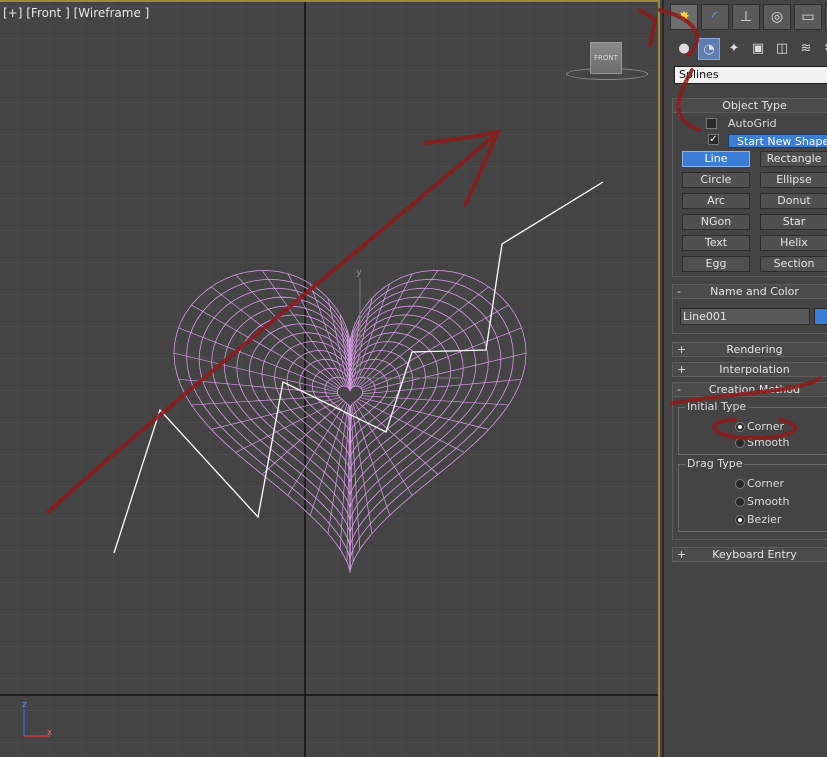 This screenshot has height=757, width=827. I want to click on drag-bezier-option: Bezier, so click(758, 520).